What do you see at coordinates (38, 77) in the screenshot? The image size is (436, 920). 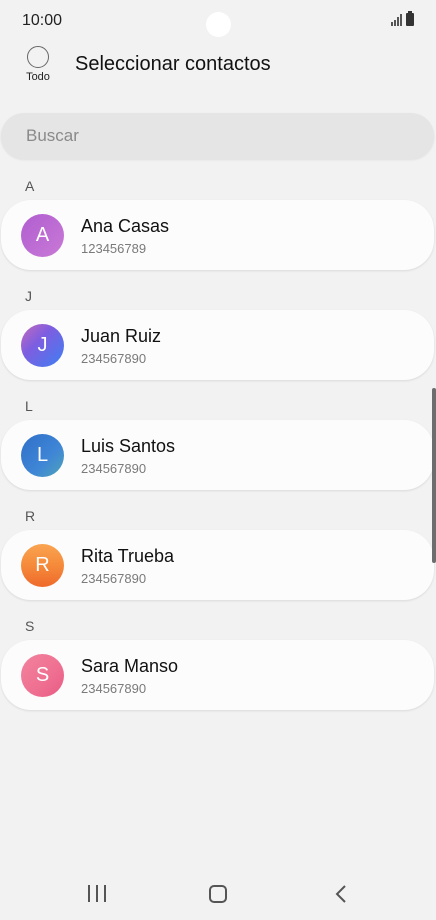 I see `select-all-label: Todo` at bounding box center [38, 77].